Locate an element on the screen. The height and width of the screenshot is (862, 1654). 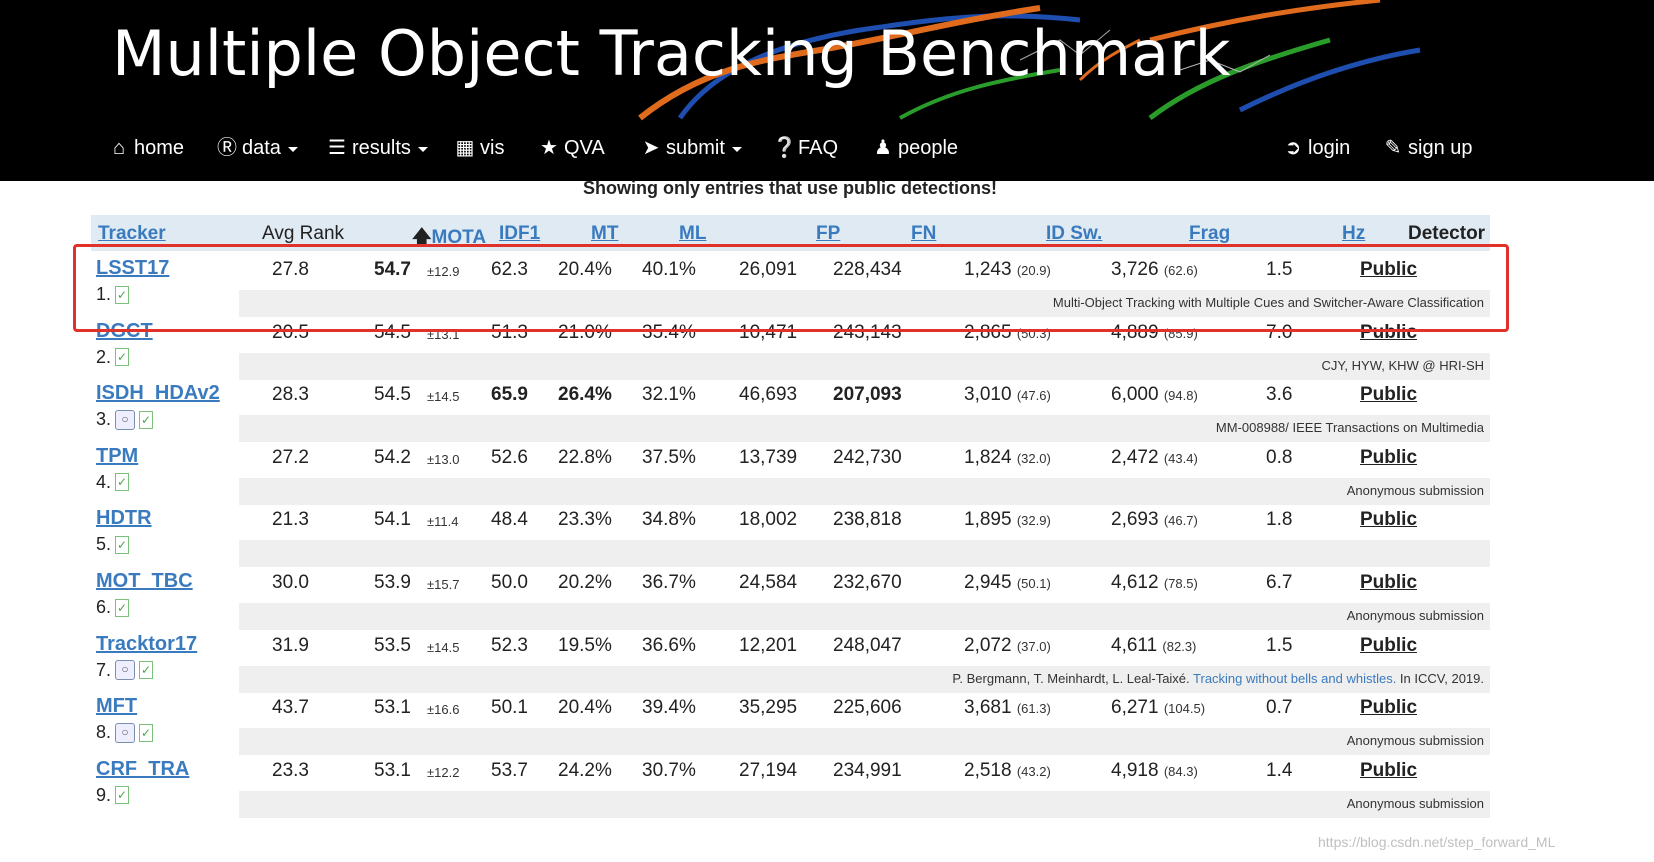
idf1-cell: 53.7 is located at coordinates (509, 770).